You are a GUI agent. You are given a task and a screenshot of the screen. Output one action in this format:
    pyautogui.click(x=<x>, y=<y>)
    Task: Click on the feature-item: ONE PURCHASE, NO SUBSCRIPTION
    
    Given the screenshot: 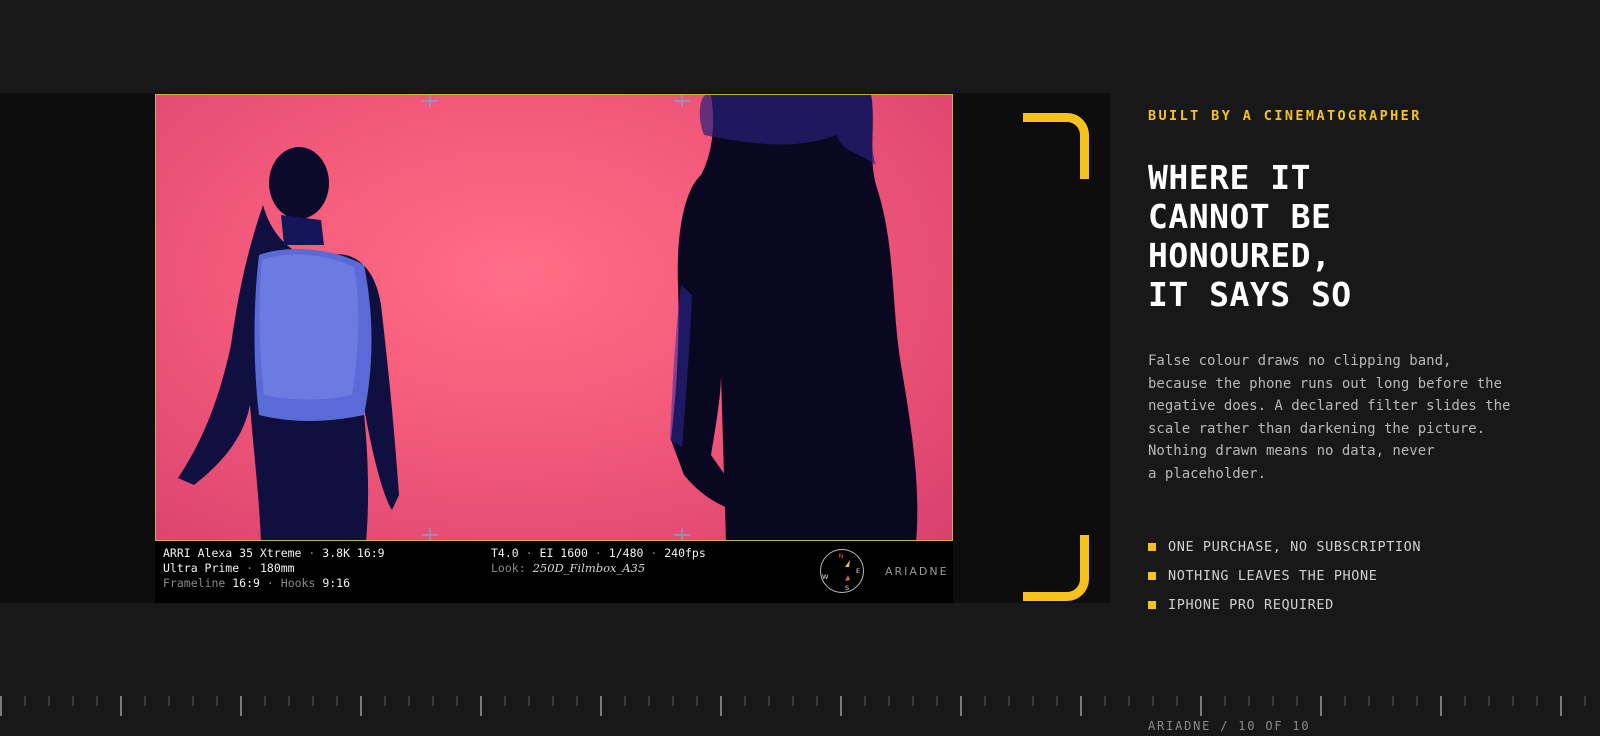 What is the action you would take?
    pyautogui.click(x=1284, y=546)
    